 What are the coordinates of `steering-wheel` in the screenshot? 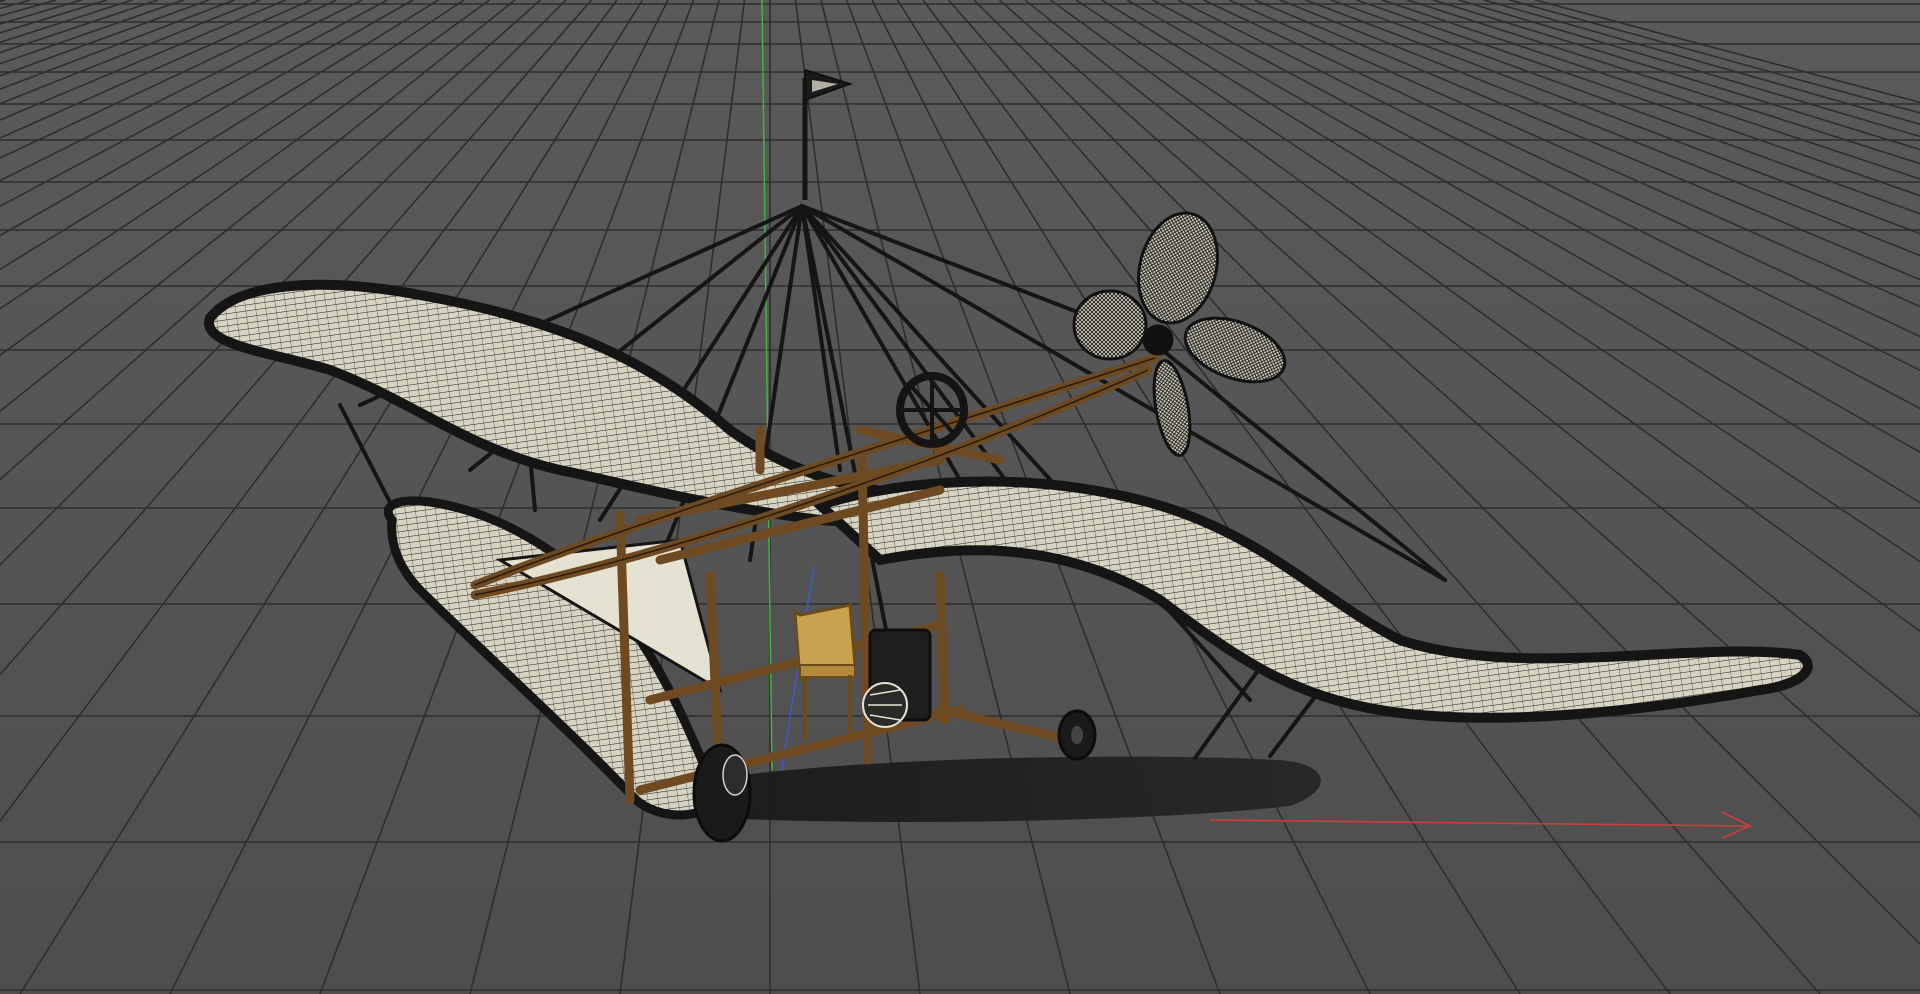 It's located at (932, 410).